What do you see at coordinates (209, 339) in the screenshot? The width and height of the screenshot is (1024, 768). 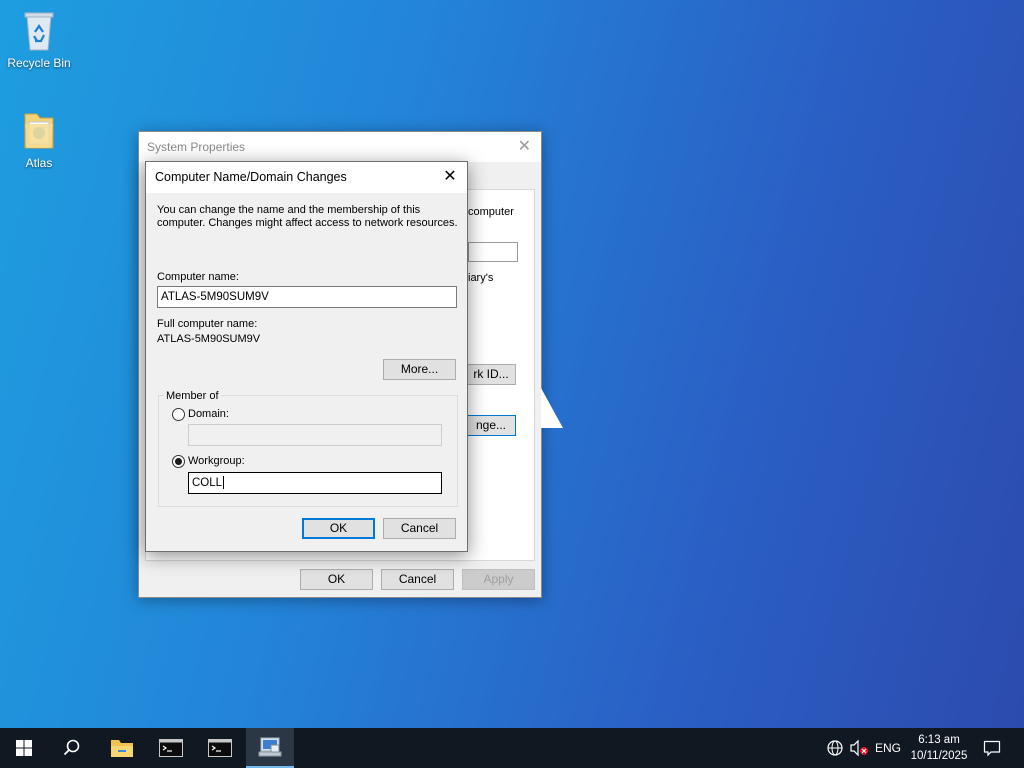 I see `full-computer-name-value: ATLAS-5M90SUM9V` at bounding box center [209, 339].